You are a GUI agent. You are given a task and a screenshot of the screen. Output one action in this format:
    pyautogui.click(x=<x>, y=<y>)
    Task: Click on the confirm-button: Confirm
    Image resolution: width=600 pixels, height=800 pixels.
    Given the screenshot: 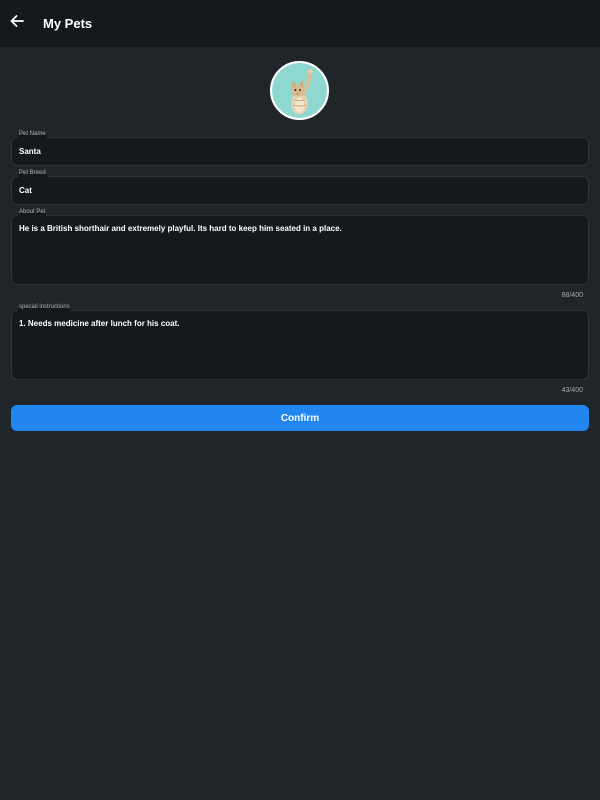 What is the action you would take?
    pyautogui.click(x=300, y=418)
    